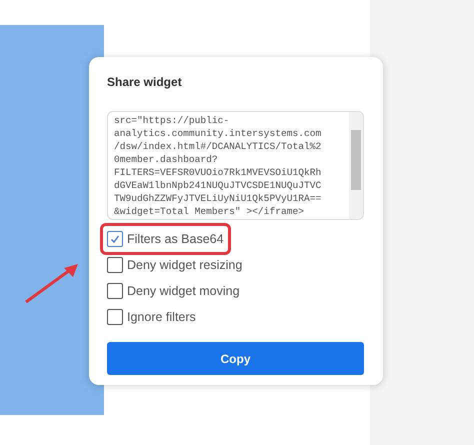 Image resolution: width=474 pixels, height=445 pixels. I want to click on option-label: Deny widget resizing, so click(184, 265).